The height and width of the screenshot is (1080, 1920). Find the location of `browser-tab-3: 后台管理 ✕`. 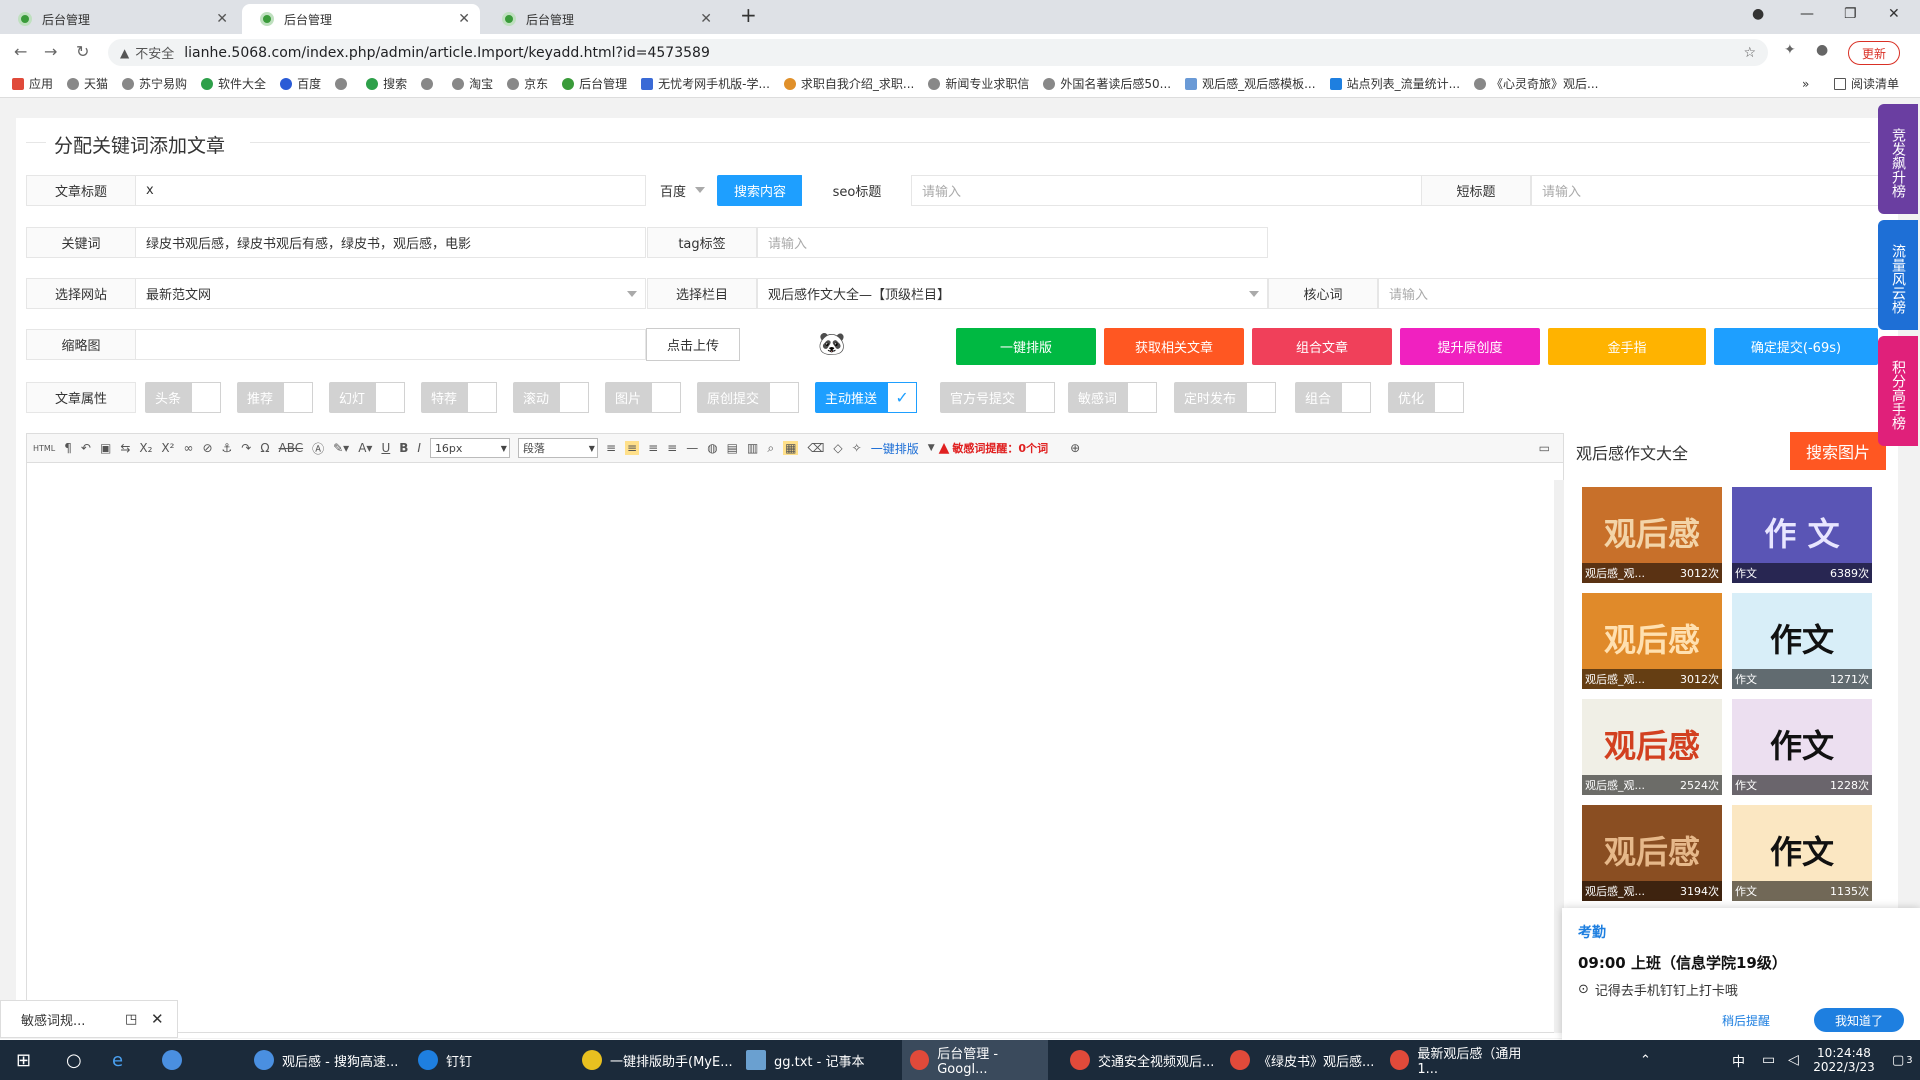

browser-tab-3: 后台管理 ✕ is located at coordinates (603, 19).